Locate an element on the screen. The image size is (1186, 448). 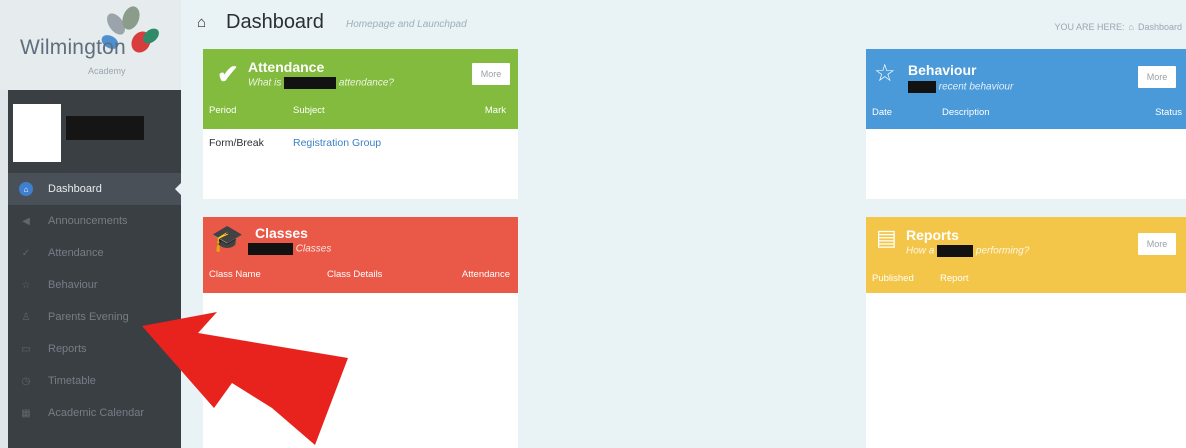
graduation-cap-icon: 🎓 is located at coordinates (227, 238).